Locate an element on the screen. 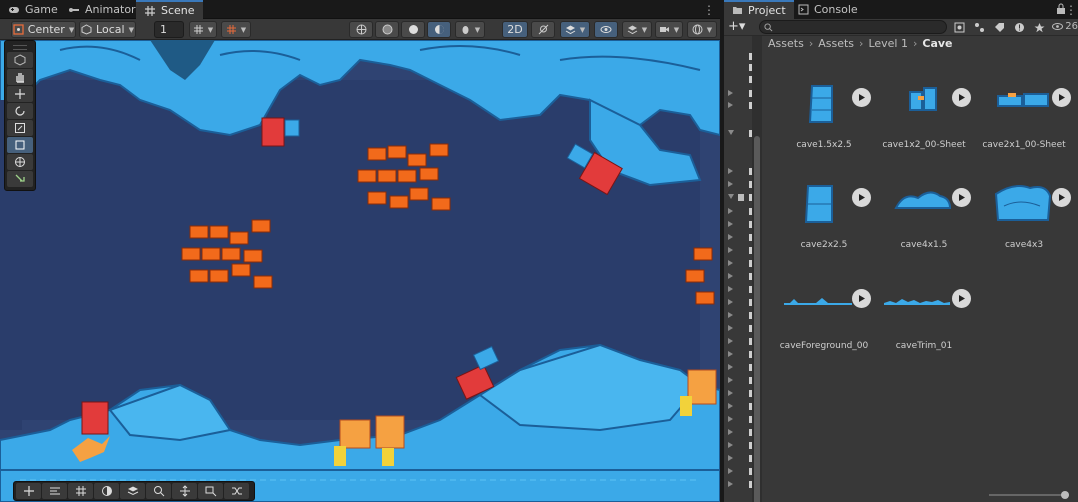 This screenshot has height=502, width=1078. project-search-input is located at coordinates (853, 27).